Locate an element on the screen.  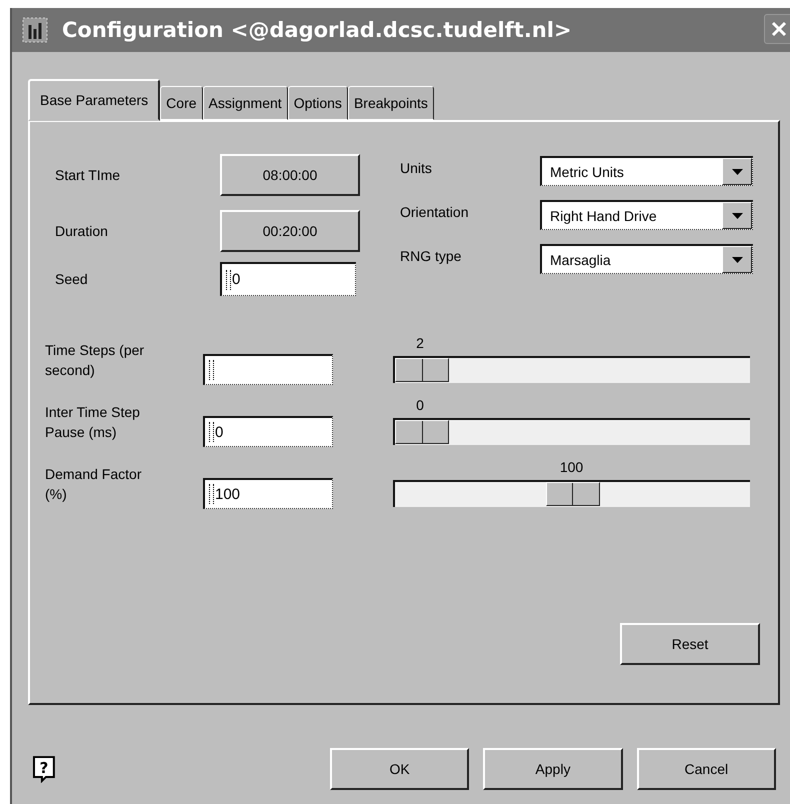
slider-reading: 2 is located at coordinates (420, 343).